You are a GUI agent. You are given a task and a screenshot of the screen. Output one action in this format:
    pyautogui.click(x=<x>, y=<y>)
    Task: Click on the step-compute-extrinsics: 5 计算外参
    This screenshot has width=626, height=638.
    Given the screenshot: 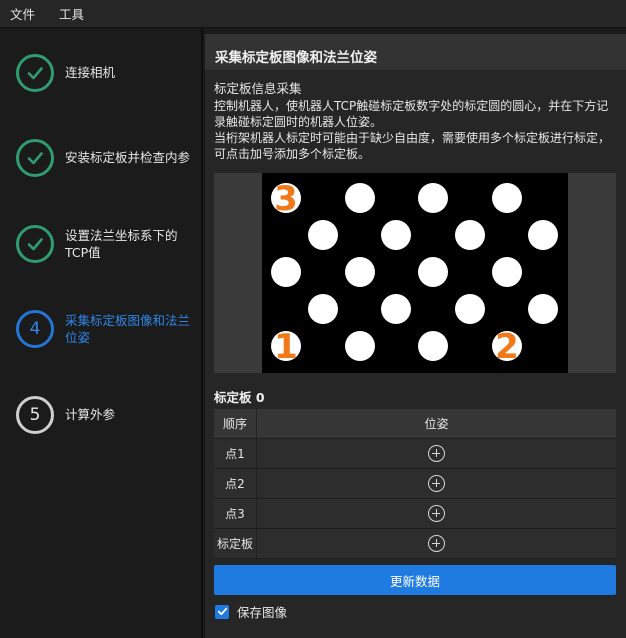 What is the action you would take?
    pyautogui.click(x=101, y=421)
    